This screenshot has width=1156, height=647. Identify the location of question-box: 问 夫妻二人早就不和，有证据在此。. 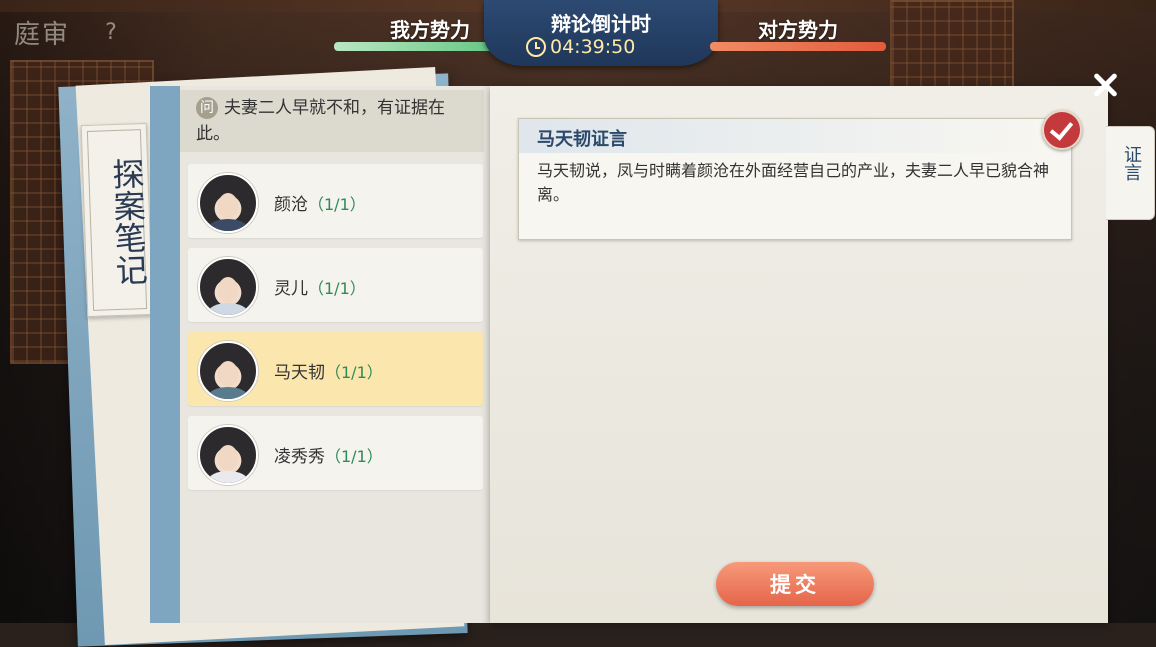
(332, 121).